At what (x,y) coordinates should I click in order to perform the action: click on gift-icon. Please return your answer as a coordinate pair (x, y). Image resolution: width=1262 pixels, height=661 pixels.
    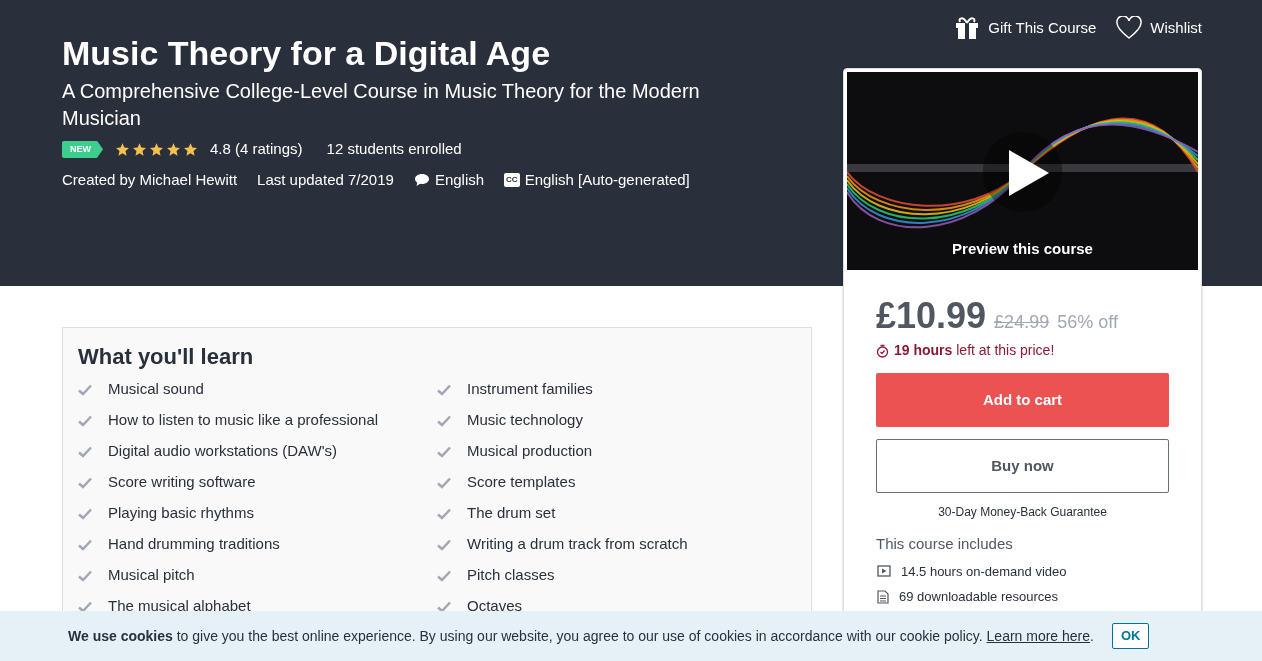
    Looking at the image, I should click on (967, 28).